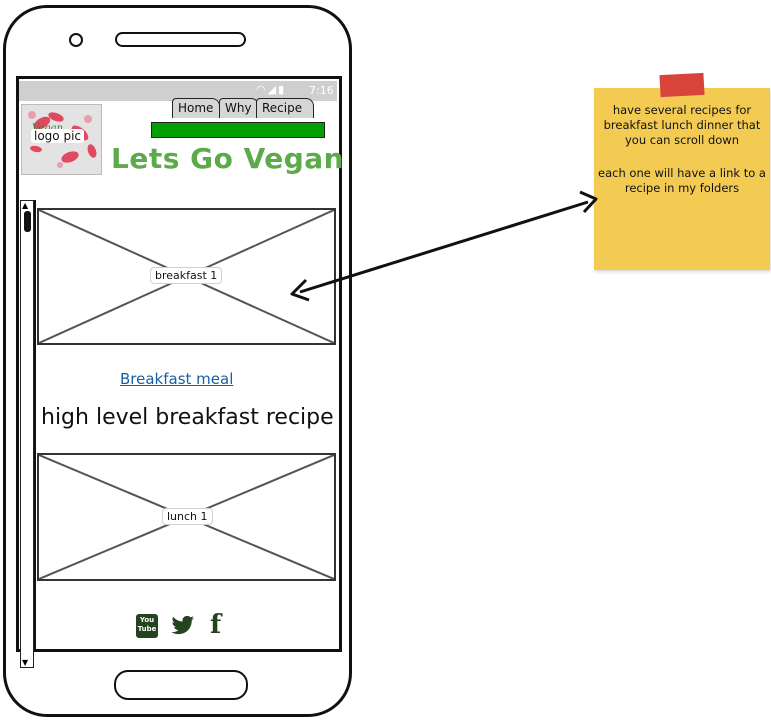  What do you see at coordinates (25, 205) in the screenshot?
I see `scroll-up-icon: ▲` at bounding box center [25, 205].